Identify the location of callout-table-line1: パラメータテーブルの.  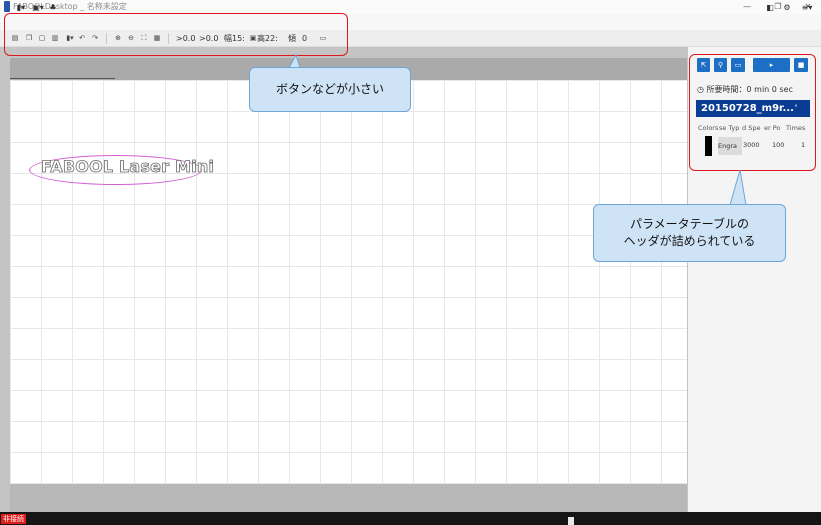
(689, 224).